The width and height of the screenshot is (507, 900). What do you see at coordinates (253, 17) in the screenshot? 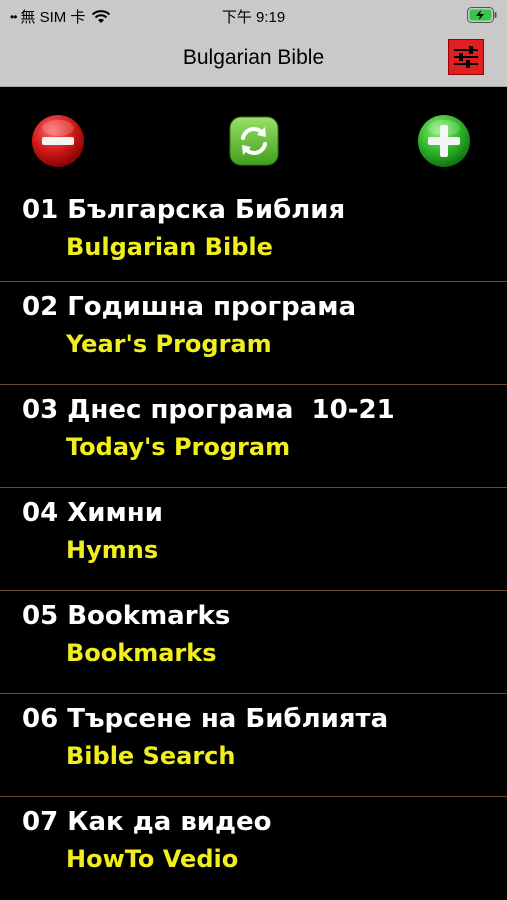
I see `status-time: 下午 9:19` at bounding box center [253, 17].